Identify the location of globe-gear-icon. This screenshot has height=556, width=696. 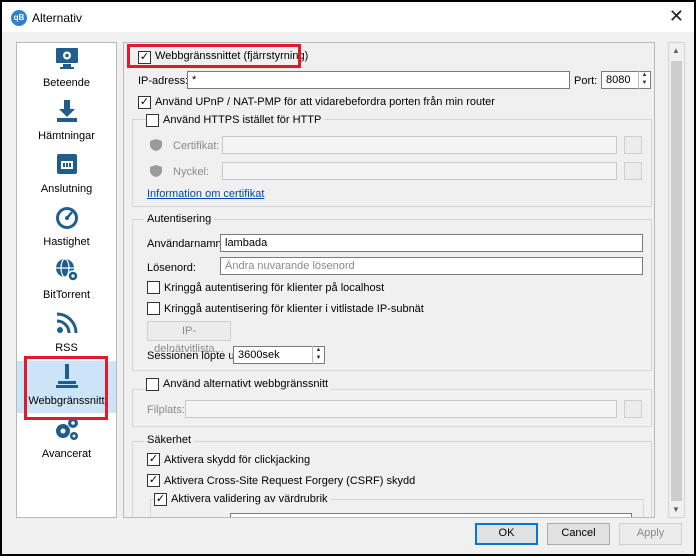
(67, 270).